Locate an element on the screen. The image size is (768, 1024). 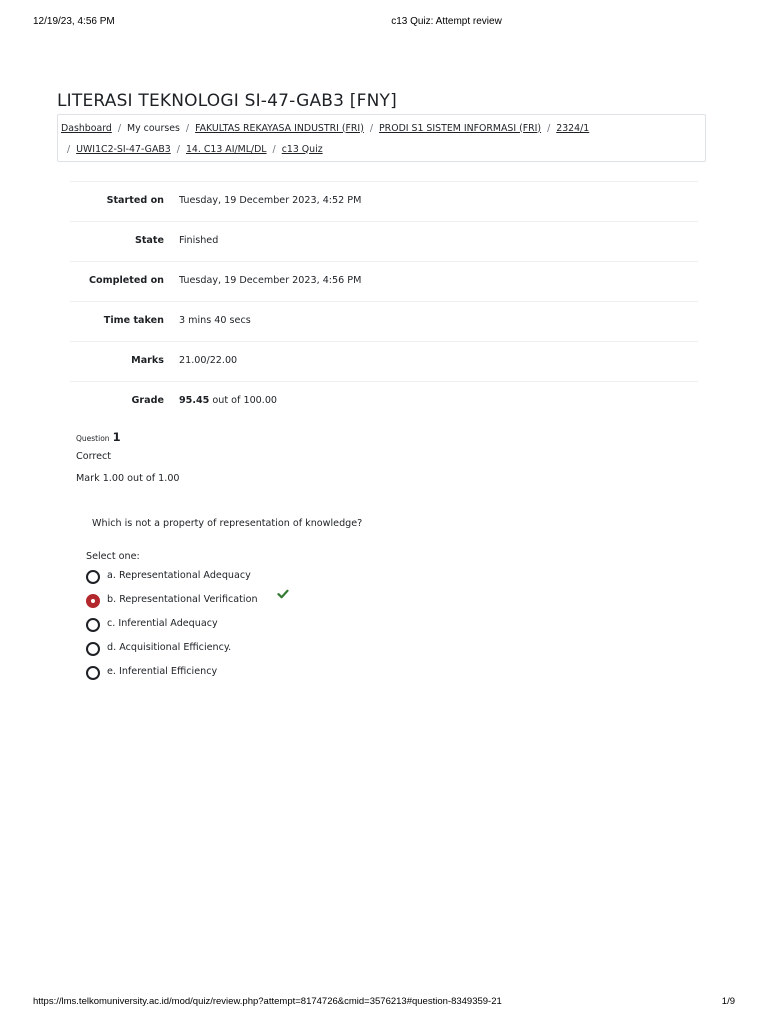
answer-option-c: c. Inferential Adequacy is located at coordinates (236, 628).